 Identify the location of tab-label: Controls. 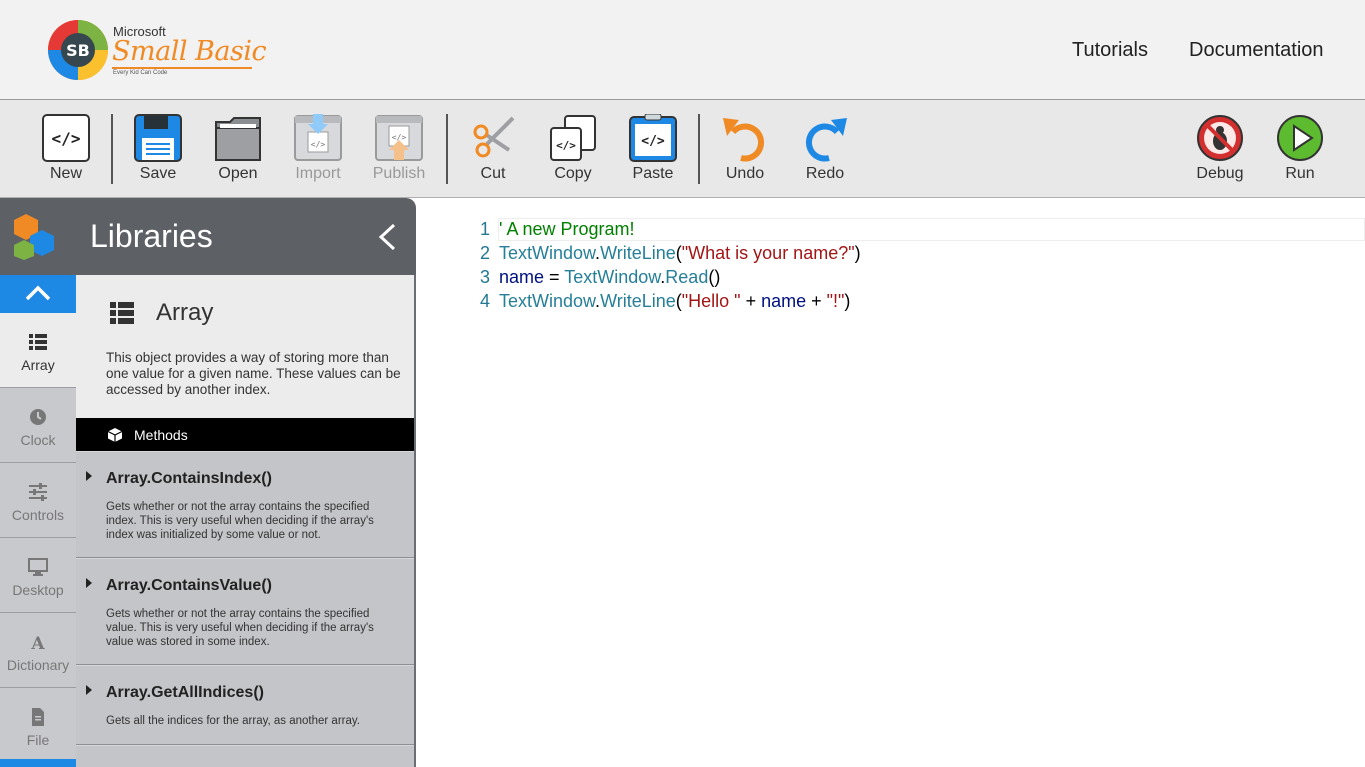
(38, 515).